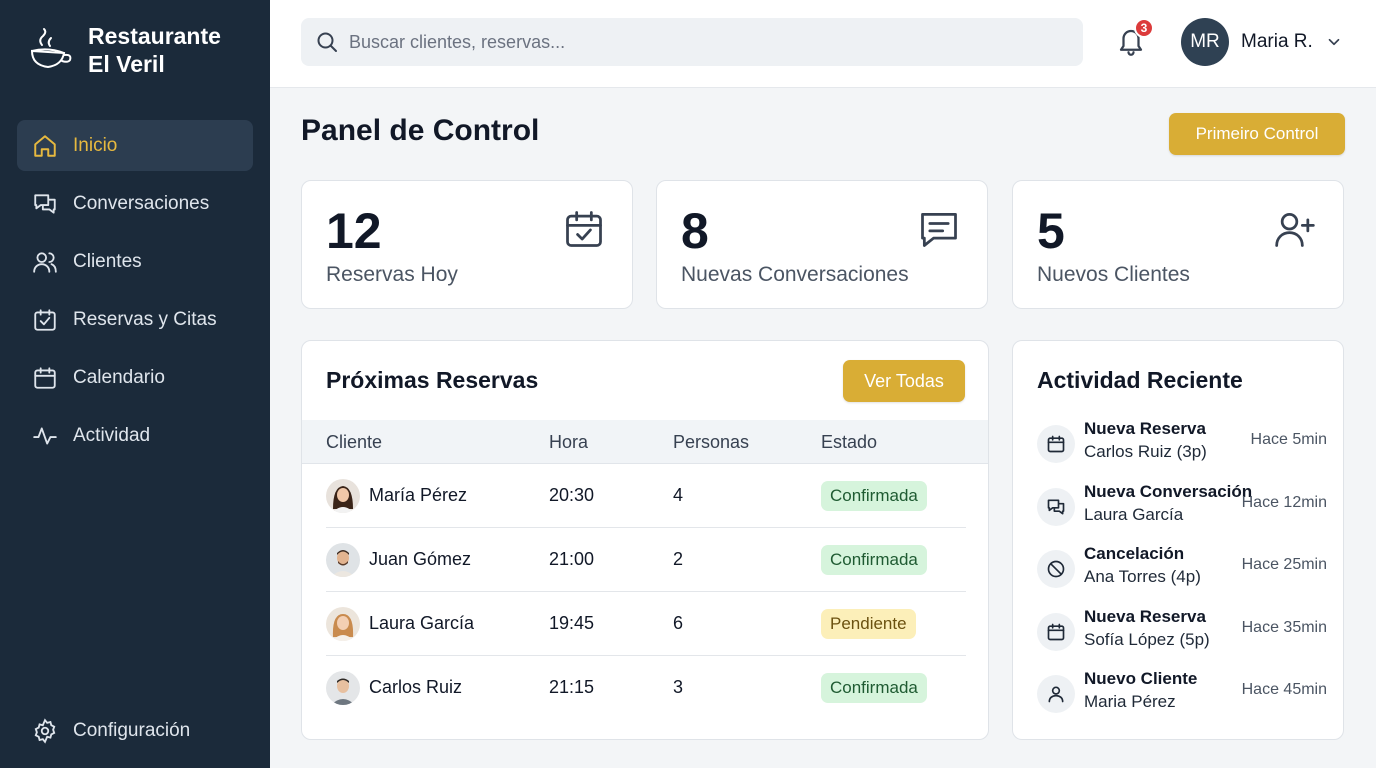 This screenshot has height=768, width=1376. I want to click on users-icon, so click(45, 262).